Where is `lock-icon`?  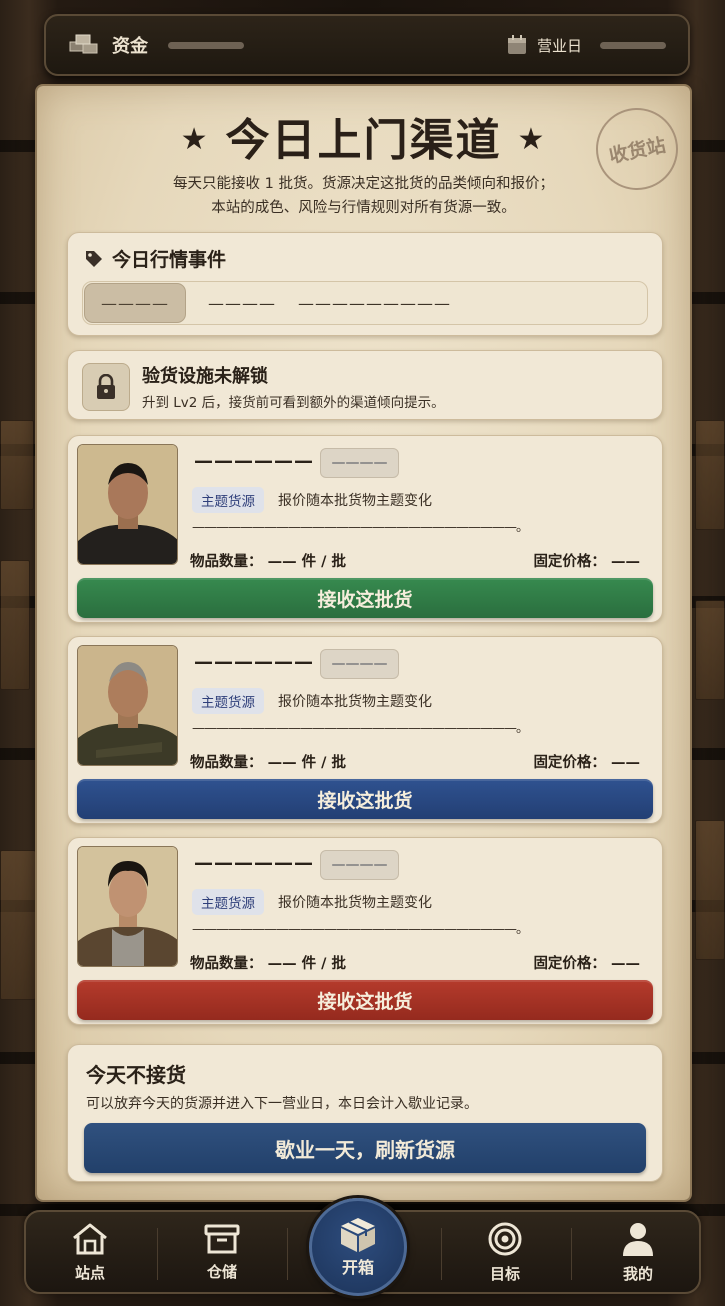 lock-icon is located at coordinates (106, 386).